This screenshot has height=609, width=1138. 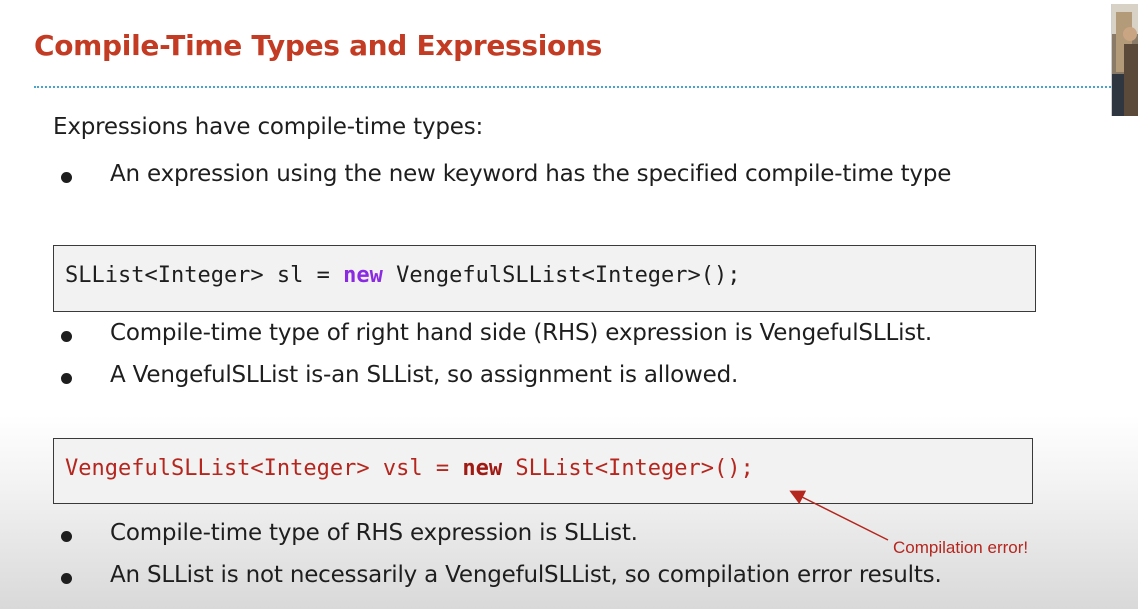 I want to click on presenter-webcam-thumbnail, so click(x=1124, y=60).